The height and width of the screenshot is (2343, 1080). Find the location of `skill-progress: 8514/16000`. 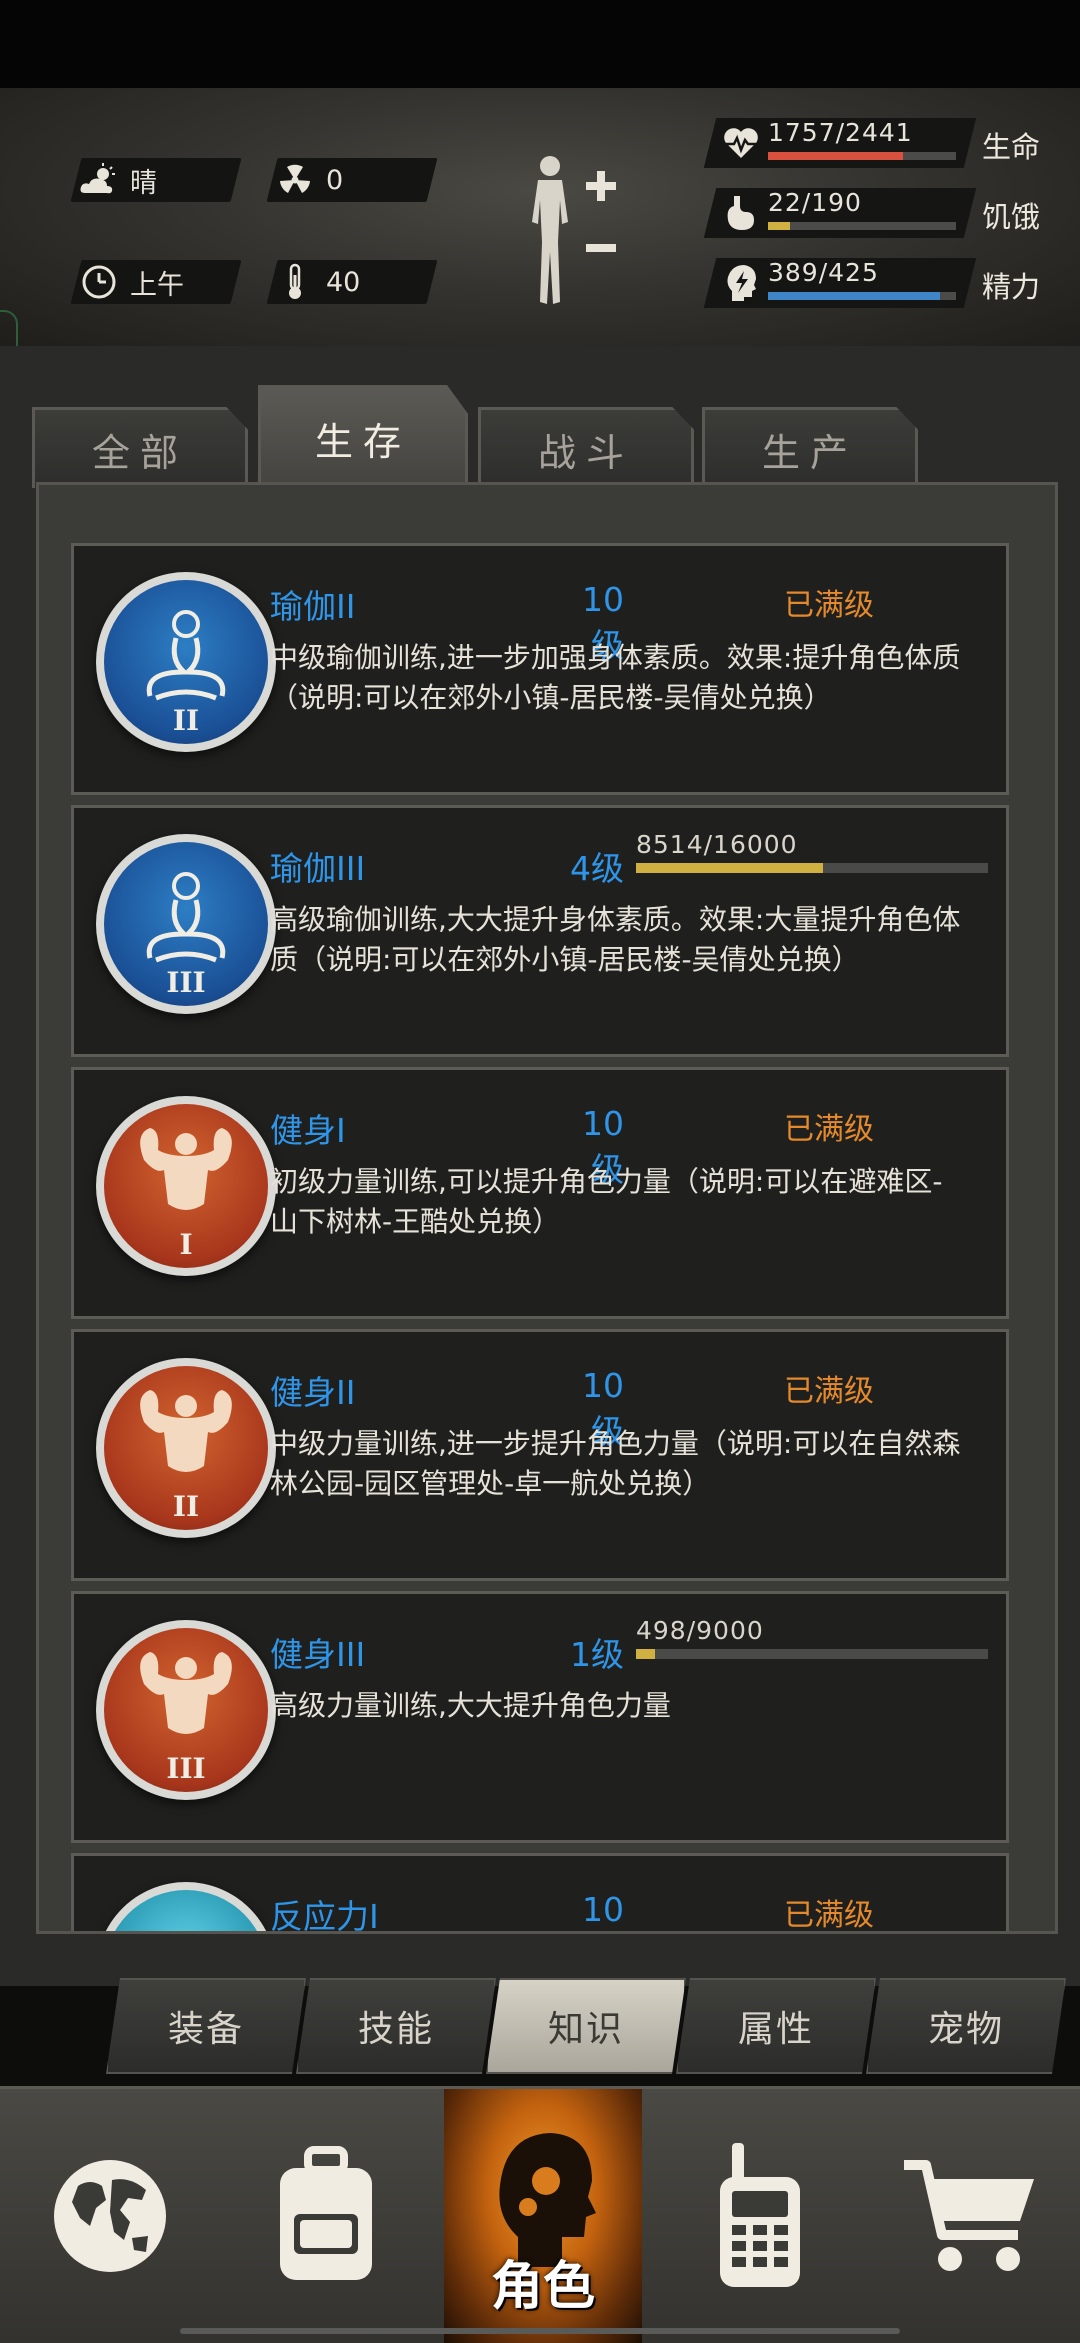

skill-progress: 8514/16000 is located at coordinates (812, 851).